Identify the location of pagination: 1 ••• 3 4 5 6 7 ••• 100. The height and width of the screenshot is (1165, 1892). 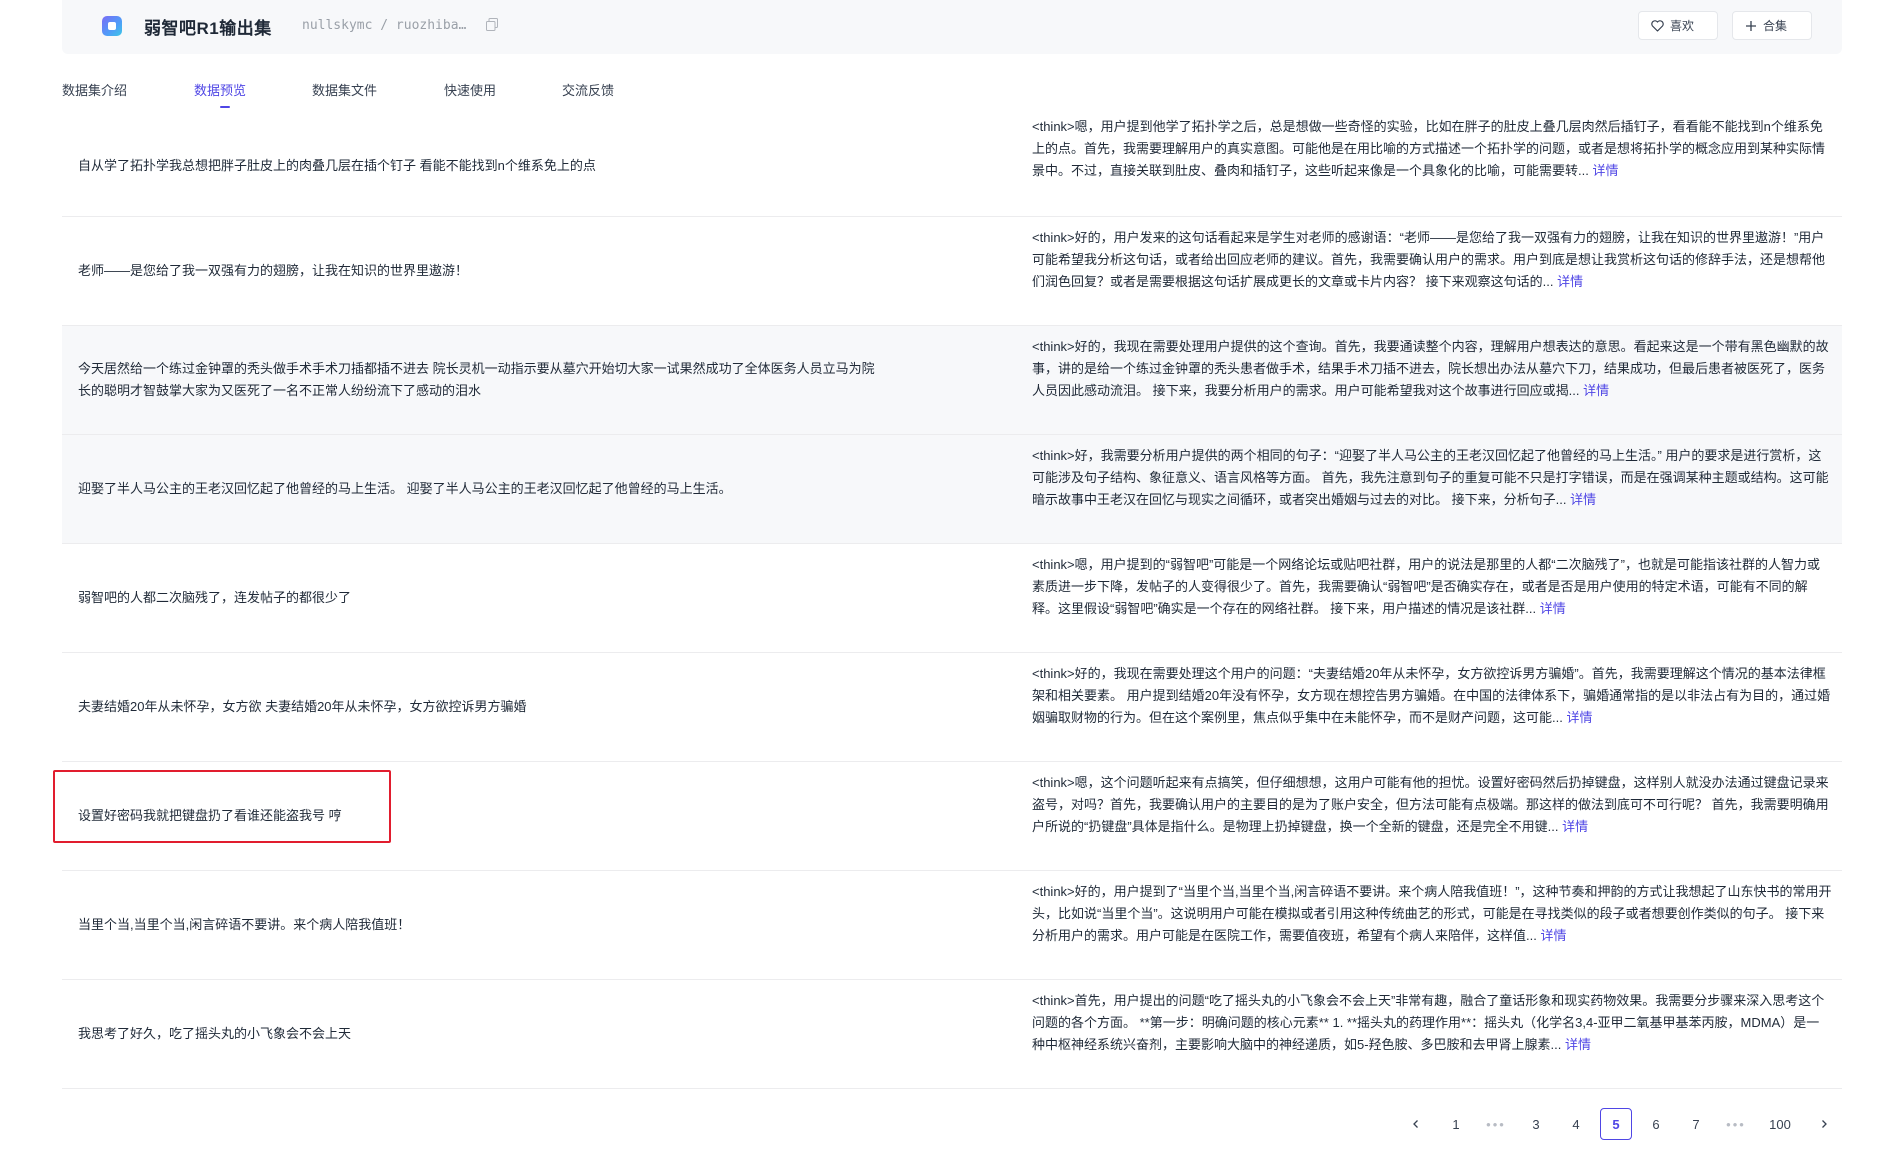
(1620, 1124).